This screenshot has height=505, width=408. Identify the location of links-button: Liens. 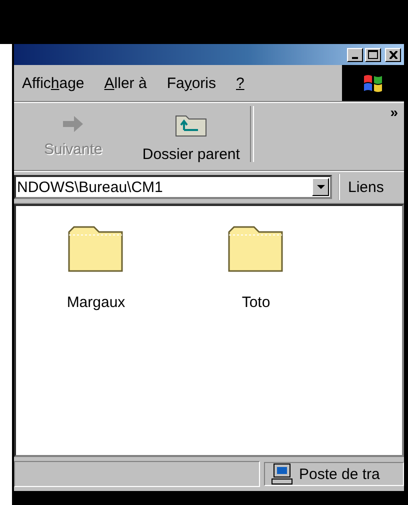
(363, 187).